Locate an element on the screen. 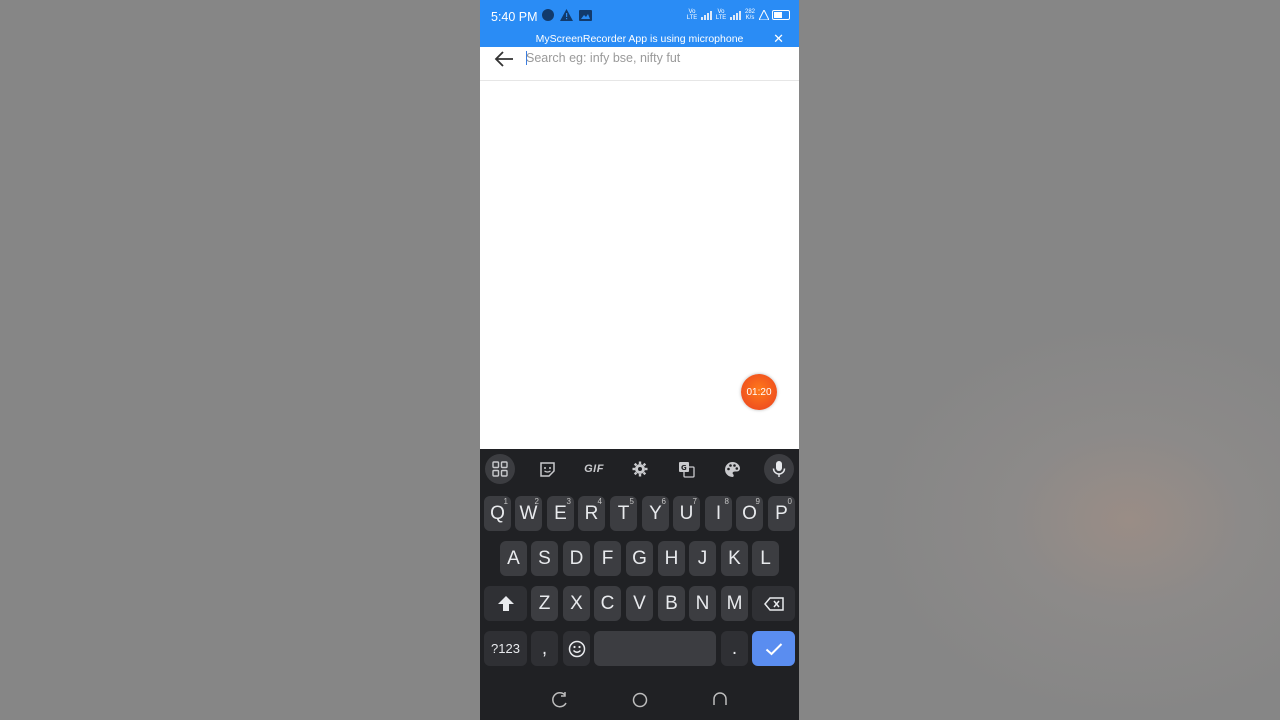 The height and width of the screenshot is (720, 1280). status-left-icons is located at coordinates (567, 15).